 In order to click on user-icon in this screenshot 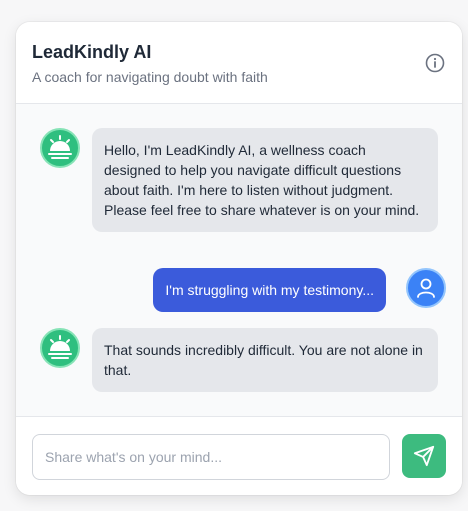, I will do `click(426, 288)`.